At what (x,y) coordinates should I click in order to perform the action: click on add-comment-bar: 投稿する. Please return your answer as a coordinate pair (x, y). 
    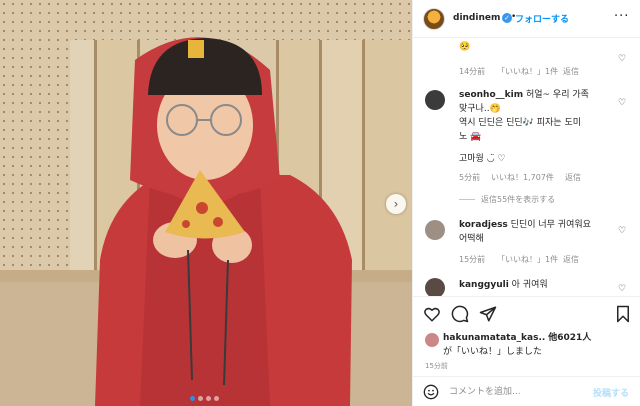
    Looking at the image, I should click on (526, 391).